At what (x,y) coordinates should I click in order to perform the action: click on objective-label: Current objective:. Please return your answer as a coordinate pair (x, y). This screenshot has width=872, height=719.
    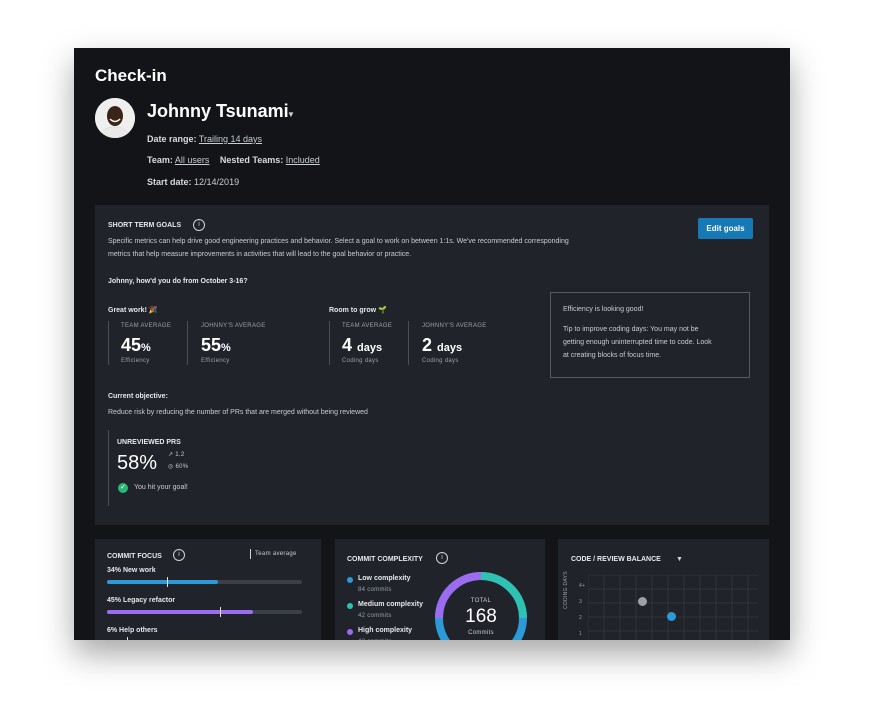
    Looking at the image, I should click on (138, 396).